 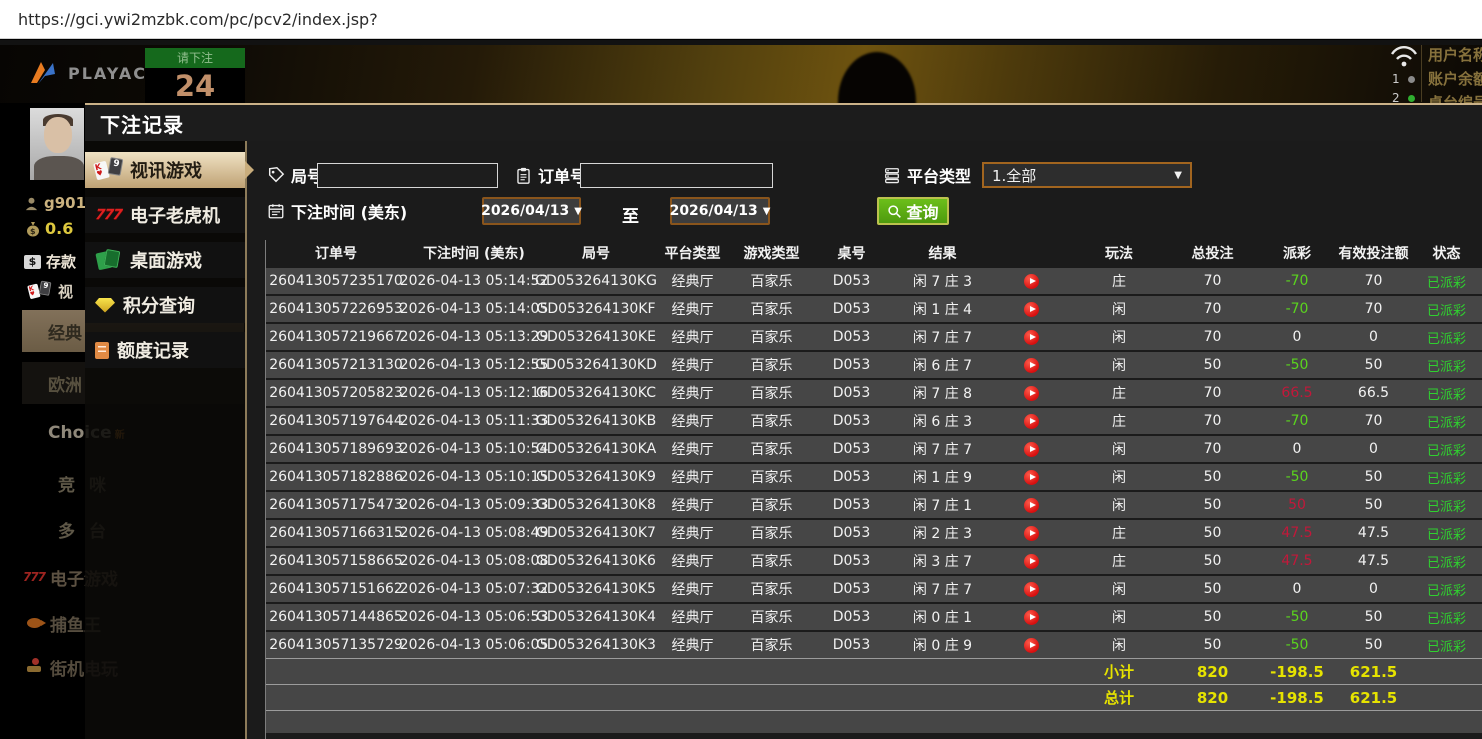 I want to click on bet-time-cell: 2026-04-13 05:07:32, so click(x=474, y=589).